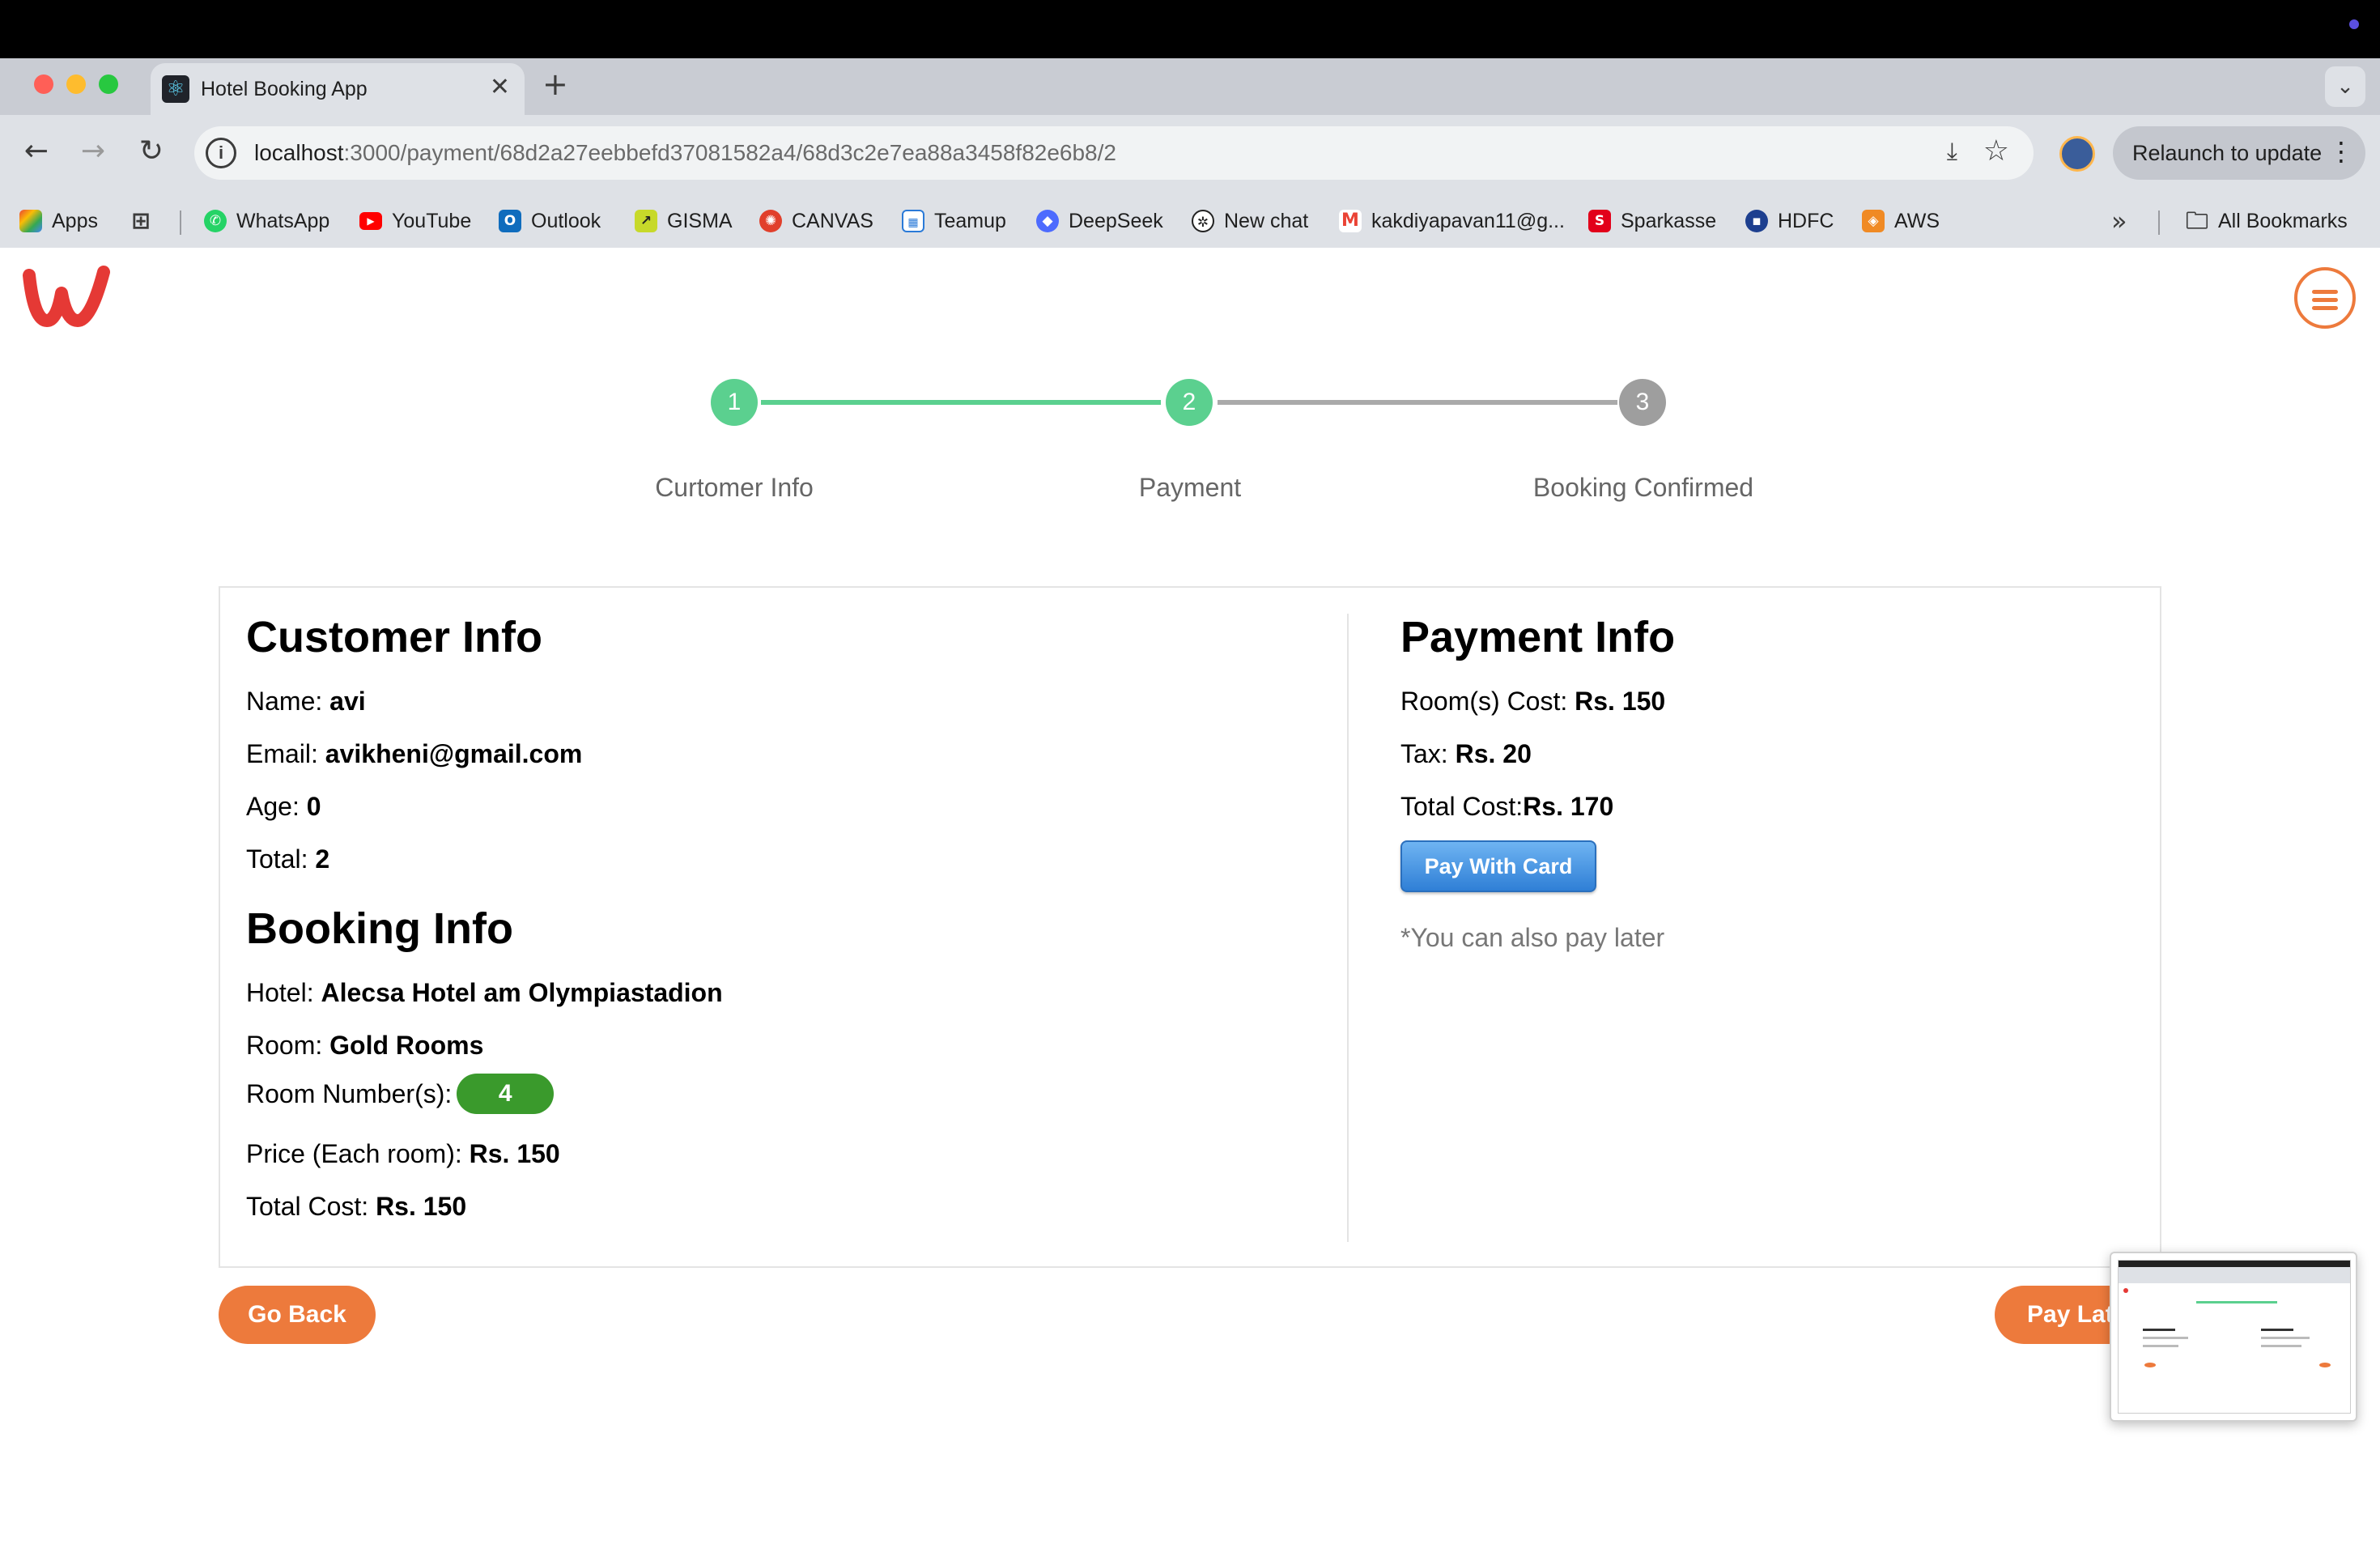 Image resolution: width=2380 pixels, height=1548 pixels. What do you see at coordinates (215, 221) in the screenshot?
I see `whatsapp-icon: ✆` at bounding box center [215, 221].